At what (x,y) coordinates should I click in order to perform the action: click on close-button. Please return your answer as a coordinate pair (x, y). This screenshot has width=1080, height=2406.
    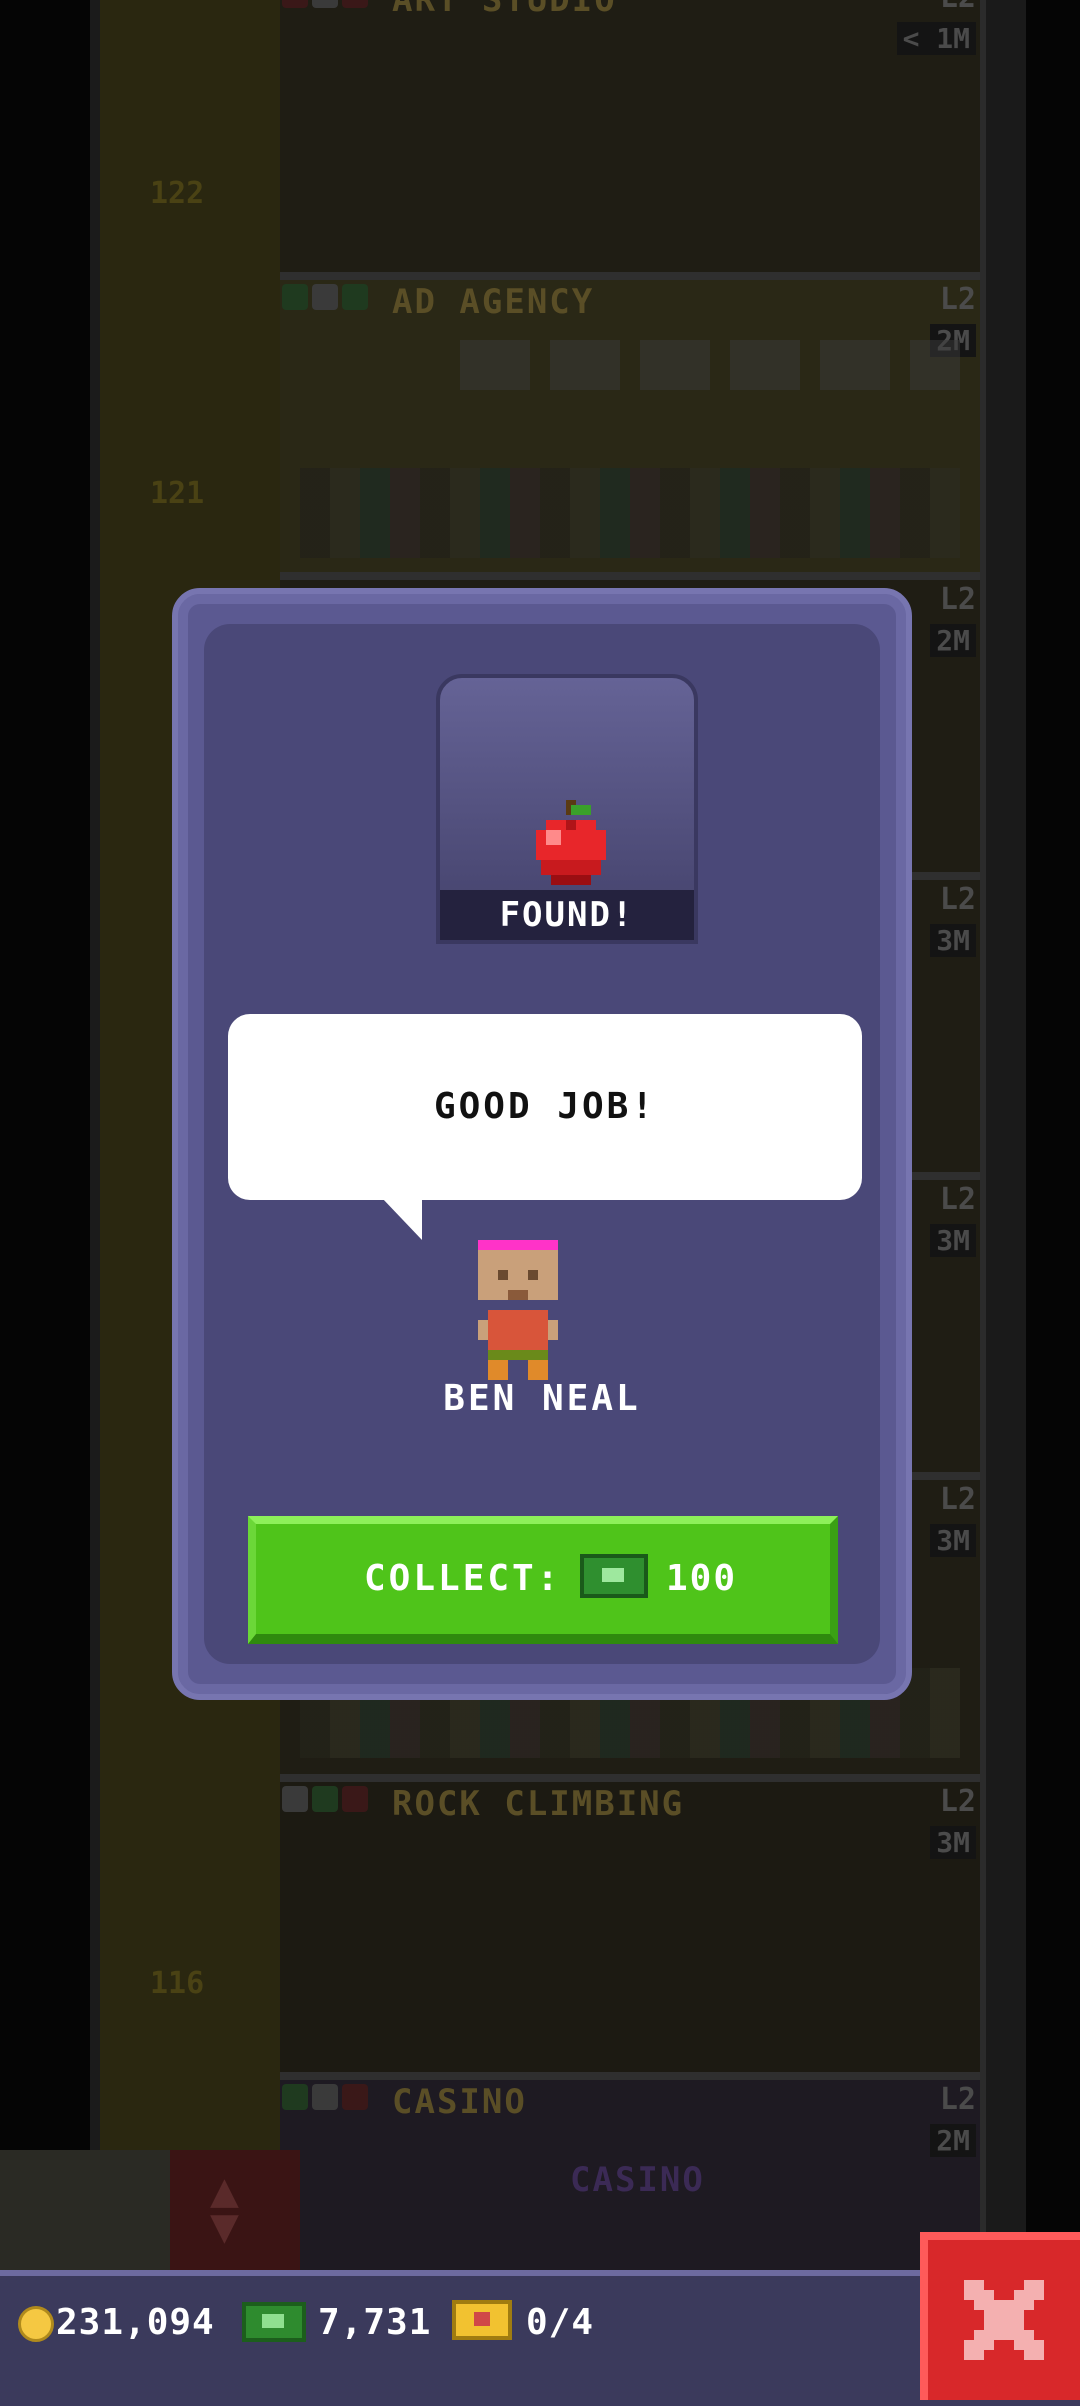
    Looking at the image, I should click on (1000, 2316).